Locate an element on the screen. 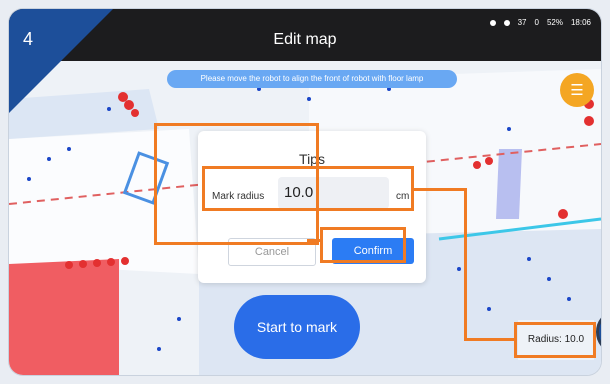 Image resolution: width=610 pixels, height=384 pixels. status-bar: 37 0 52% 18:06 is located at coordinates (540, 22).